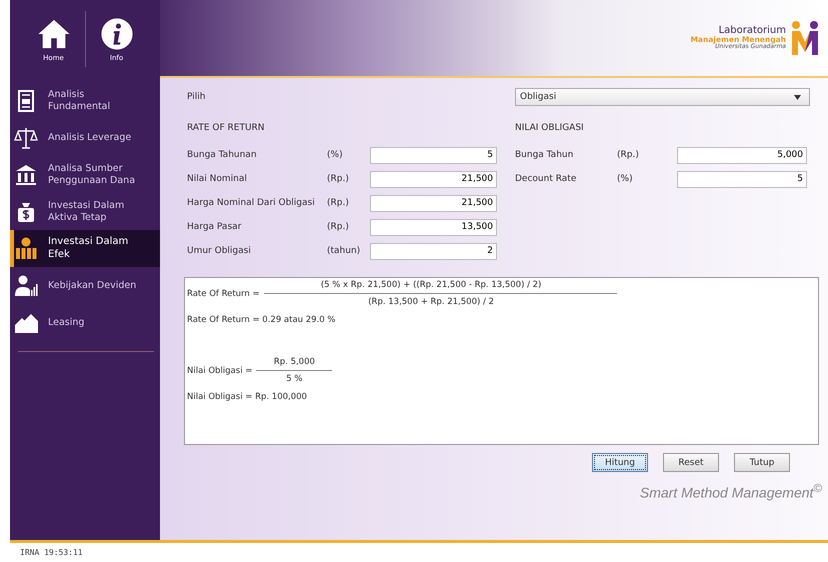 Image resolution: width=828 pixels, height=562 pixels. I want to click on section-title: NILAI OBLIGASI, so click(550, 129).